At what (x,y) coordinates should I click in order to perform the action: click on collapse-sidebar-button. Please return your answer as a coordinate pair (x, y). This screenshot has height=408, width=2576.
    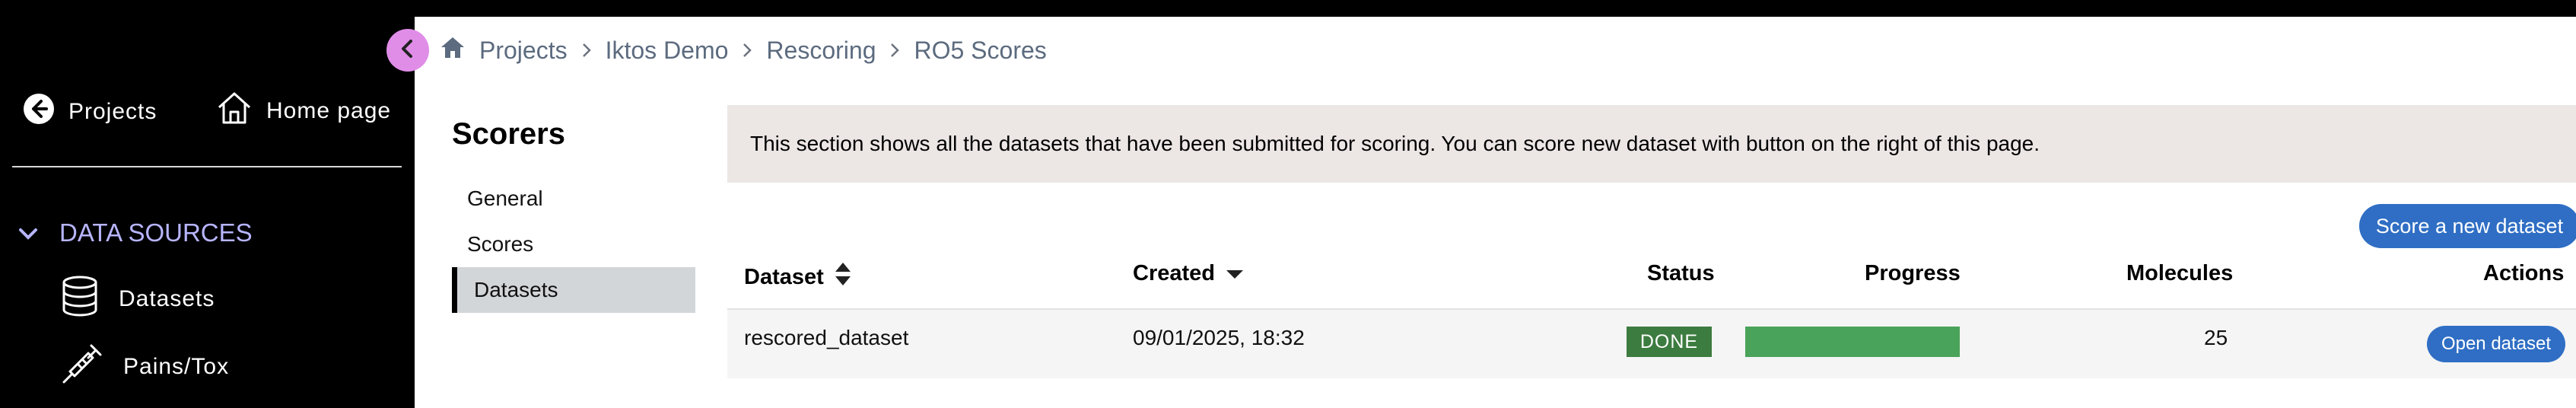
    Looking at the image, I should click on (407, 50).